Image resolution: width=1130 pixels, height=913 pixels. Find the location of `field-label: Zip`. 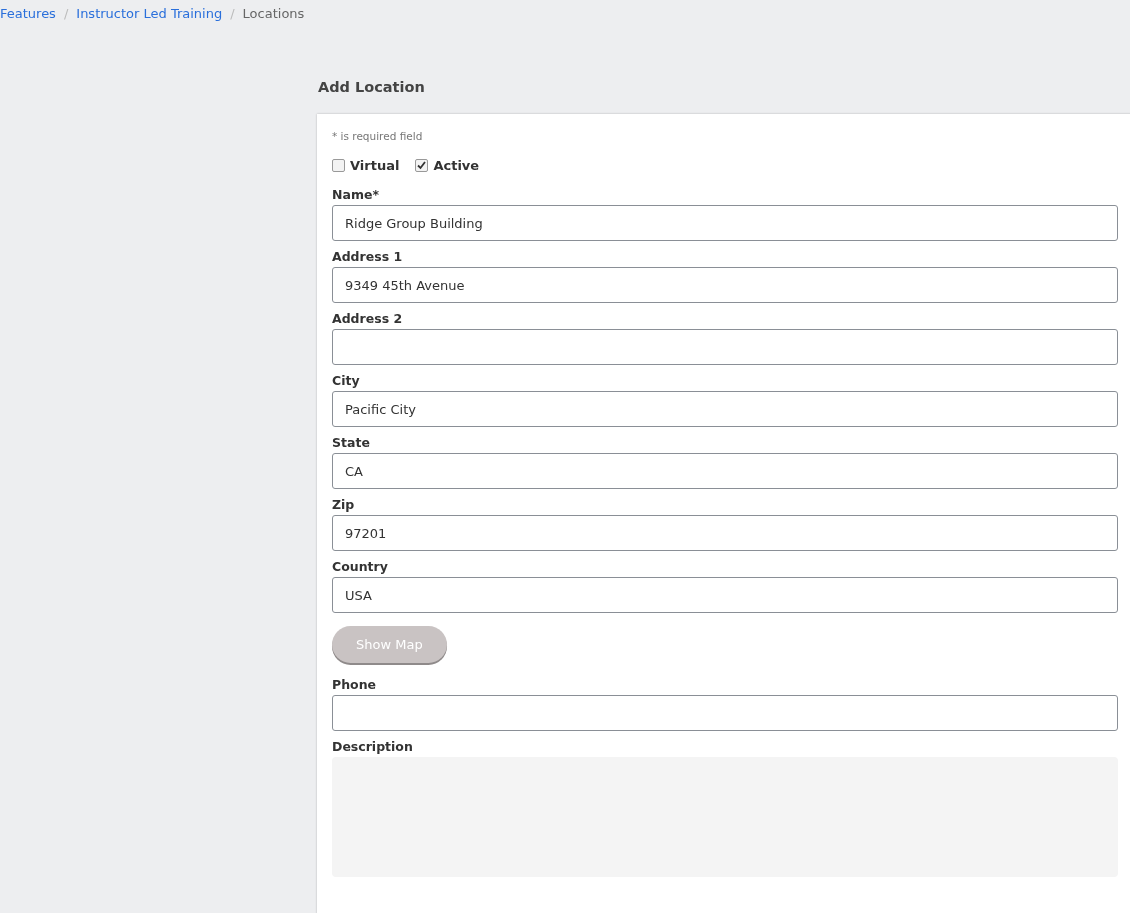

field-label: Zip is located at coordinates (343, 504).